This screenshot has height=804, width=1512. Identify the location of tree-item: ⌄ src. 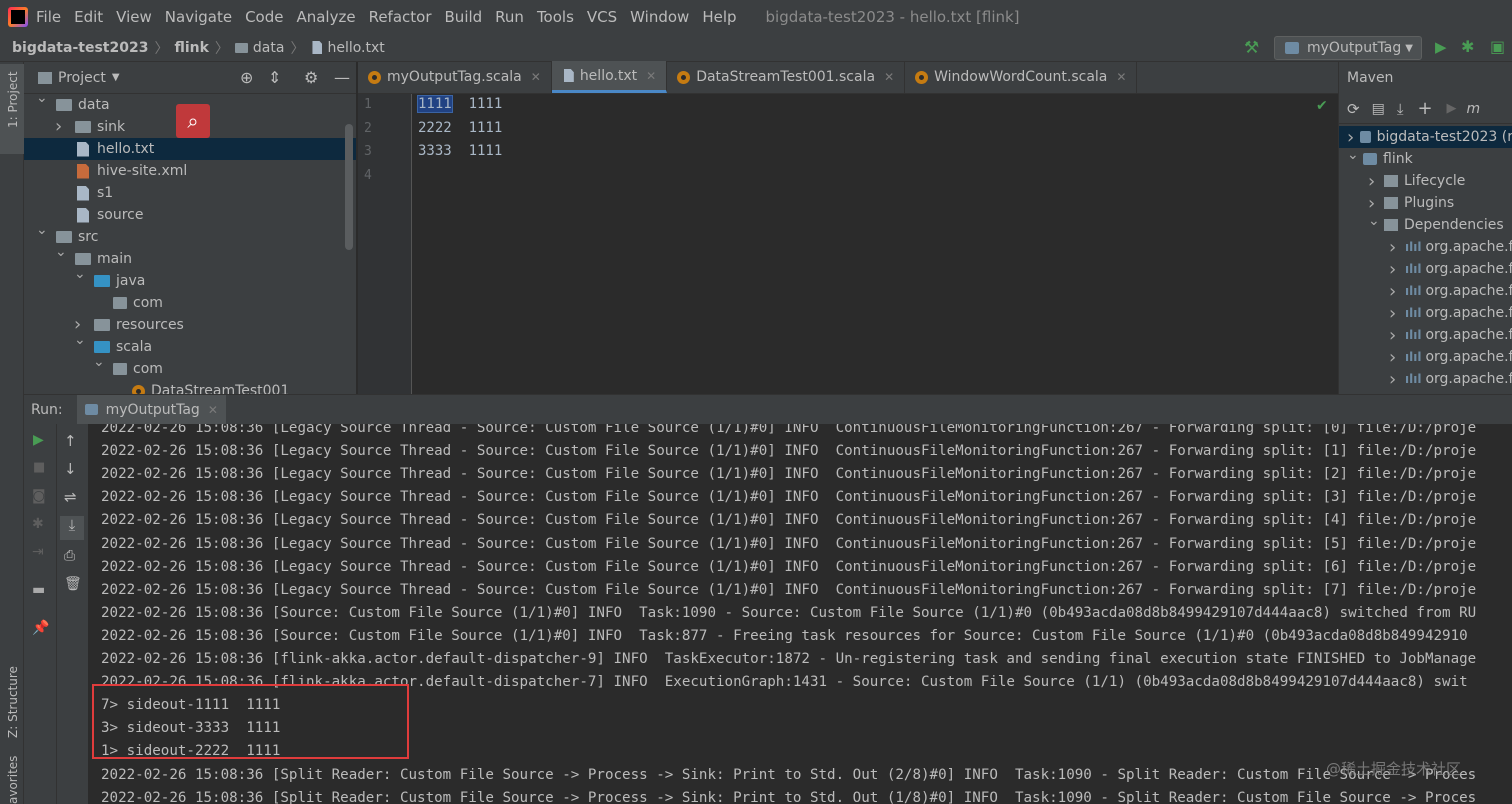
(190, 235).